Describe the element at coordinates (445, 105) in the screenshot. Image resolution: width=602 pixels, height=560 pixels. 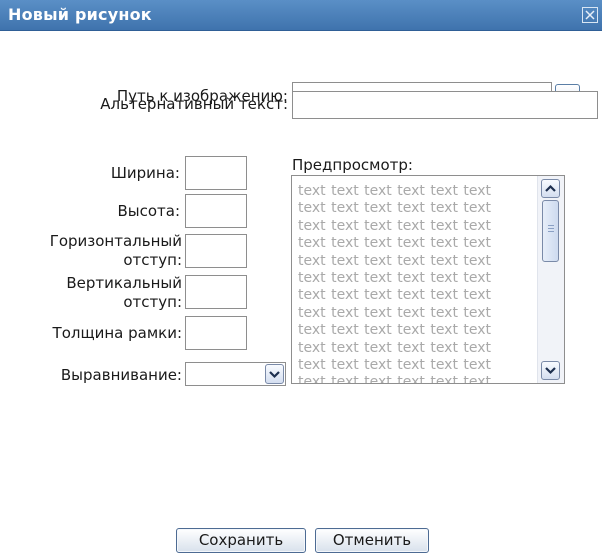
I see `alt-text-input` at that location.